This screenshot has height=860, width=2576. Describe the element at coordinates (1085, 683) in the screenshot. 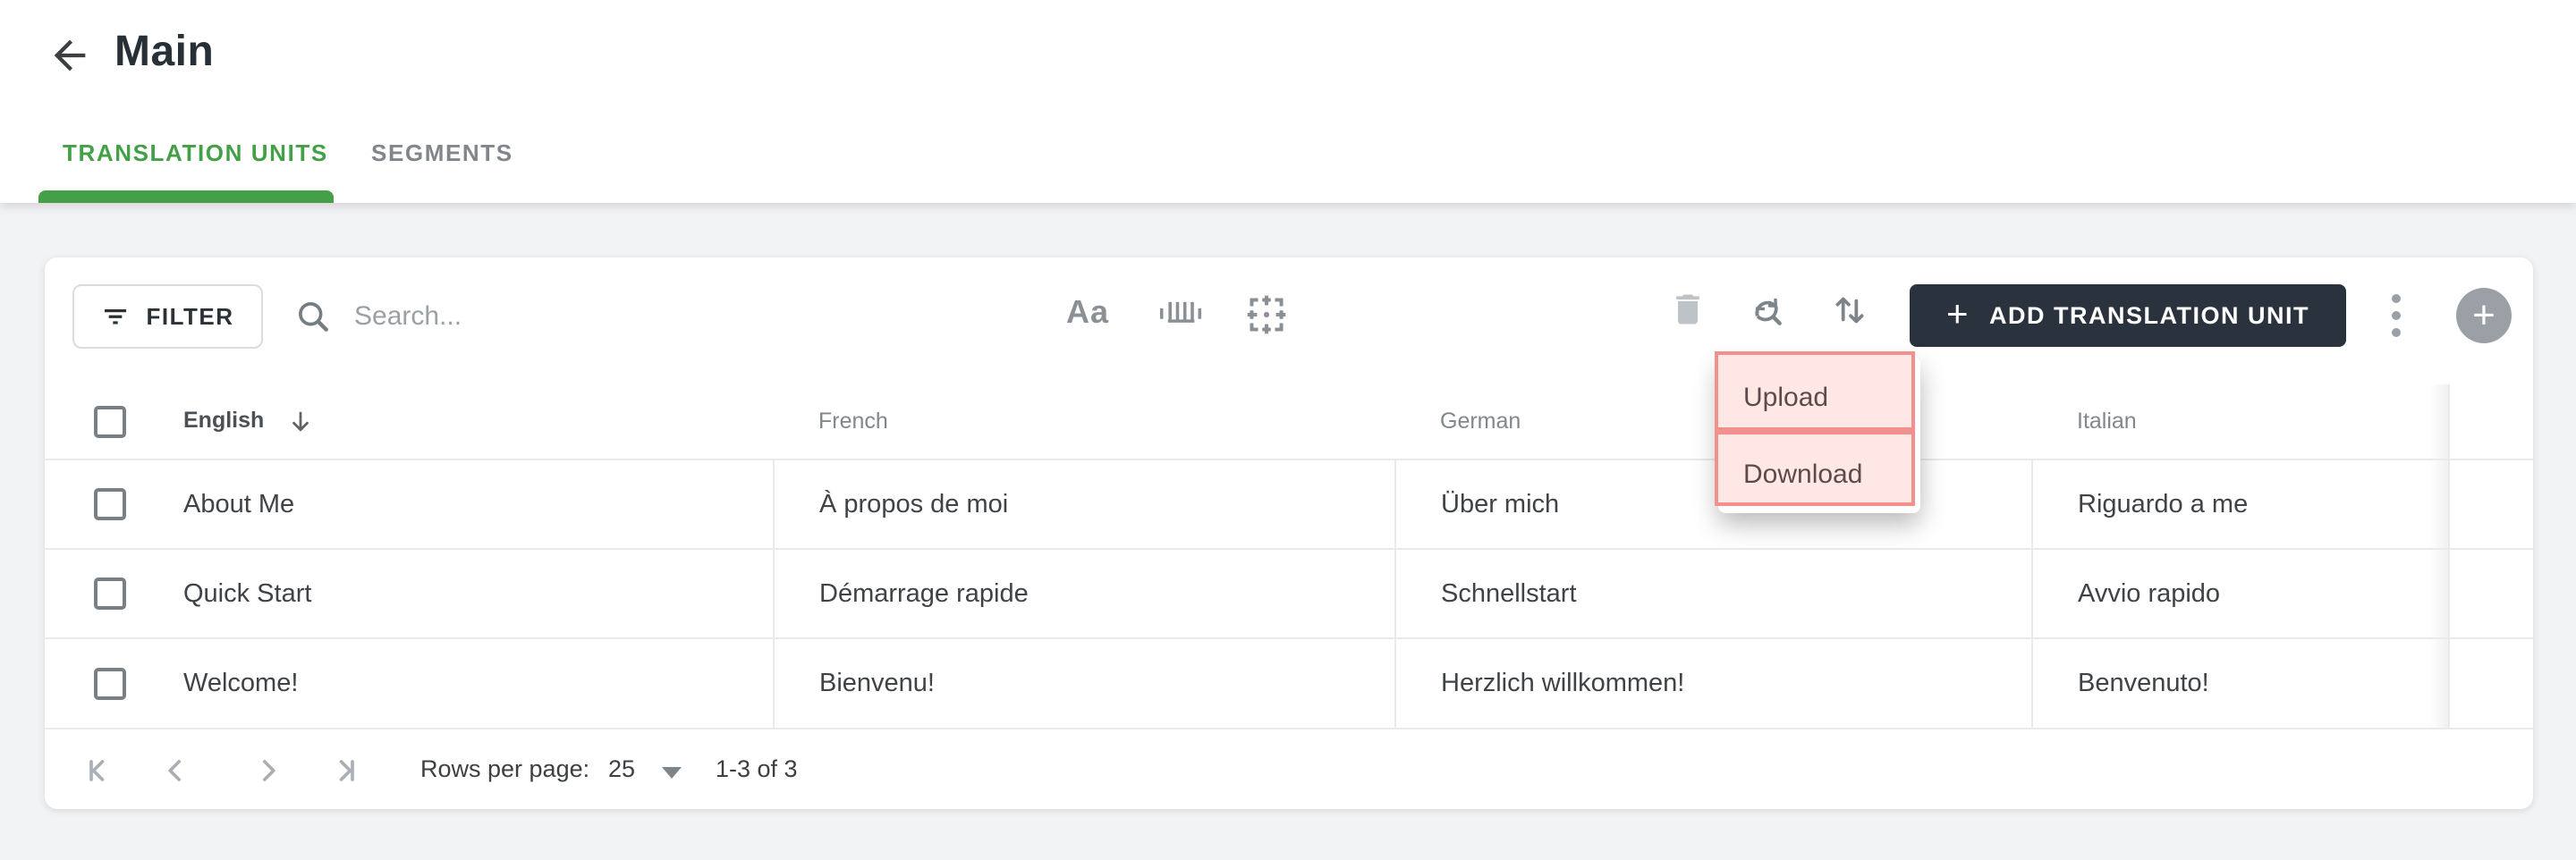

I see `cell: Bienvenu!` at that location.